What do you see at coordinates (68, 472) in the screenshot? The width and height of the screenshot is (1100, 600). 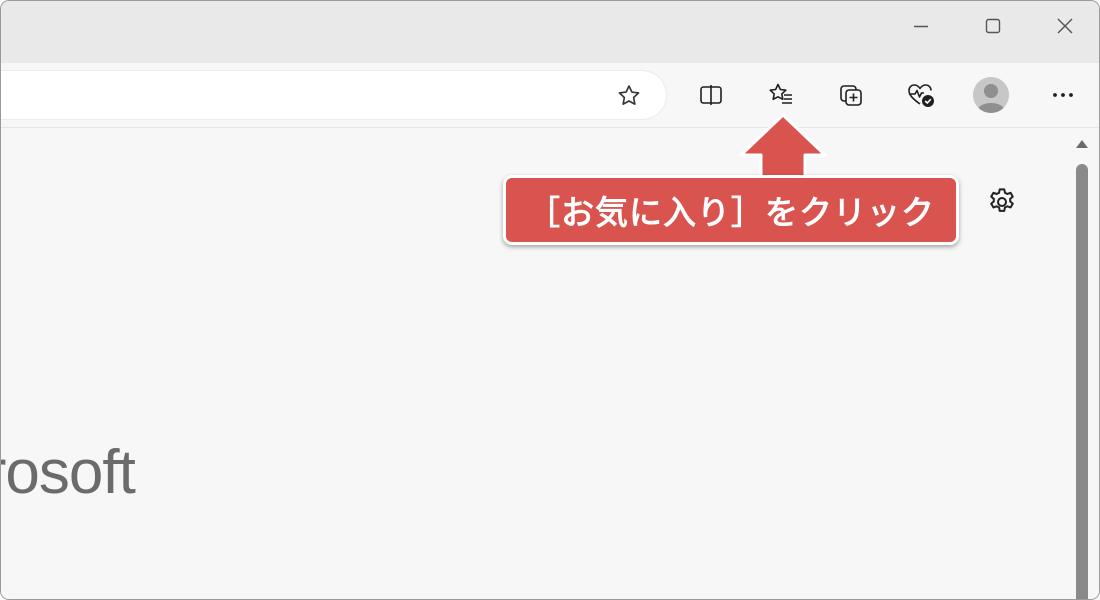 I see `brand-logo-text: icrosoft` at bounding box center [68, 472].